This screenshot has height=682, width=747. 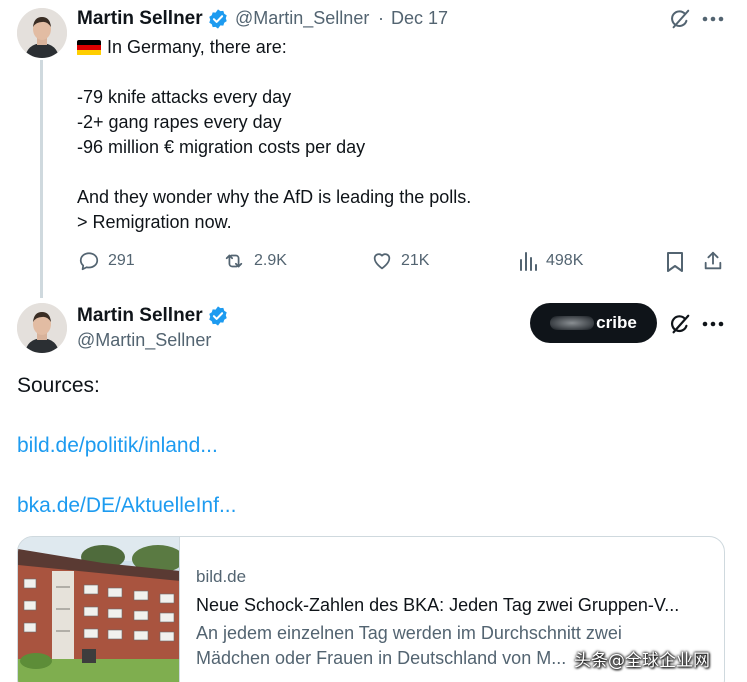 I want to click on reply-count: 291, so click(x=121, y=260).